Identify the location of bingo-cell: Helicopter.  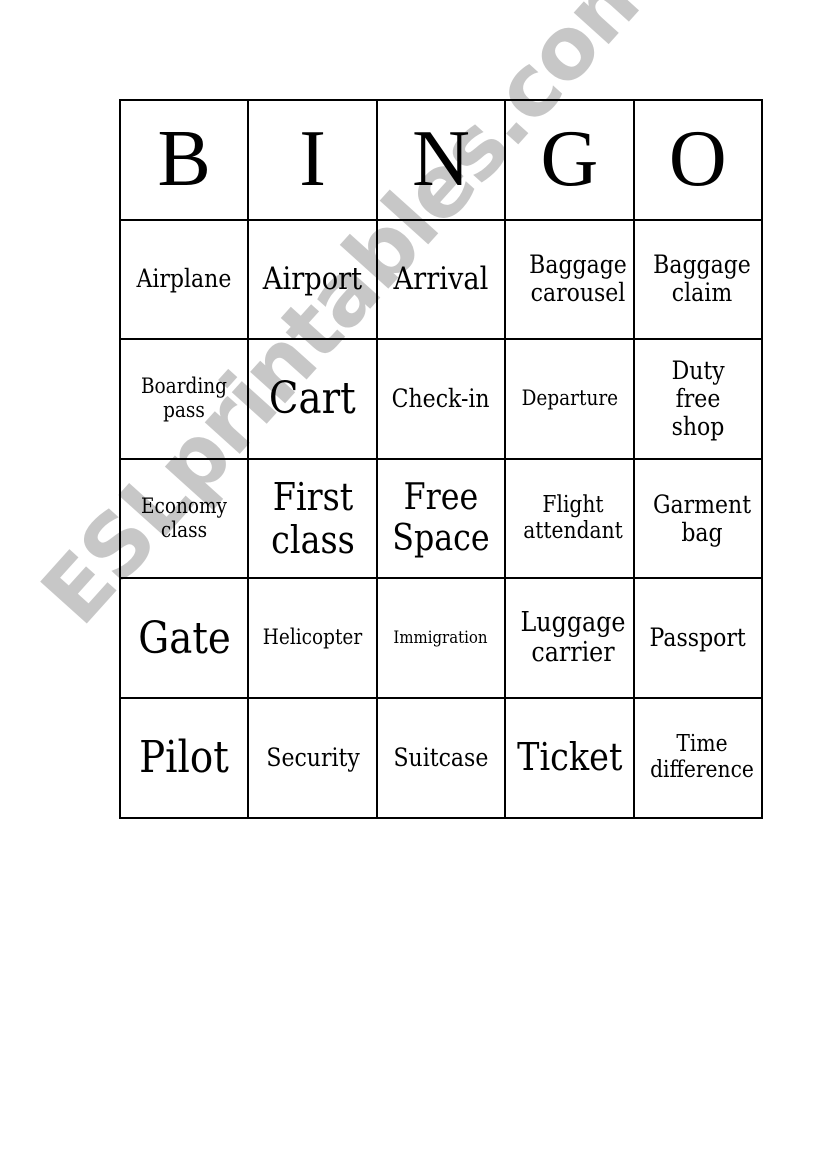
(312, 638).